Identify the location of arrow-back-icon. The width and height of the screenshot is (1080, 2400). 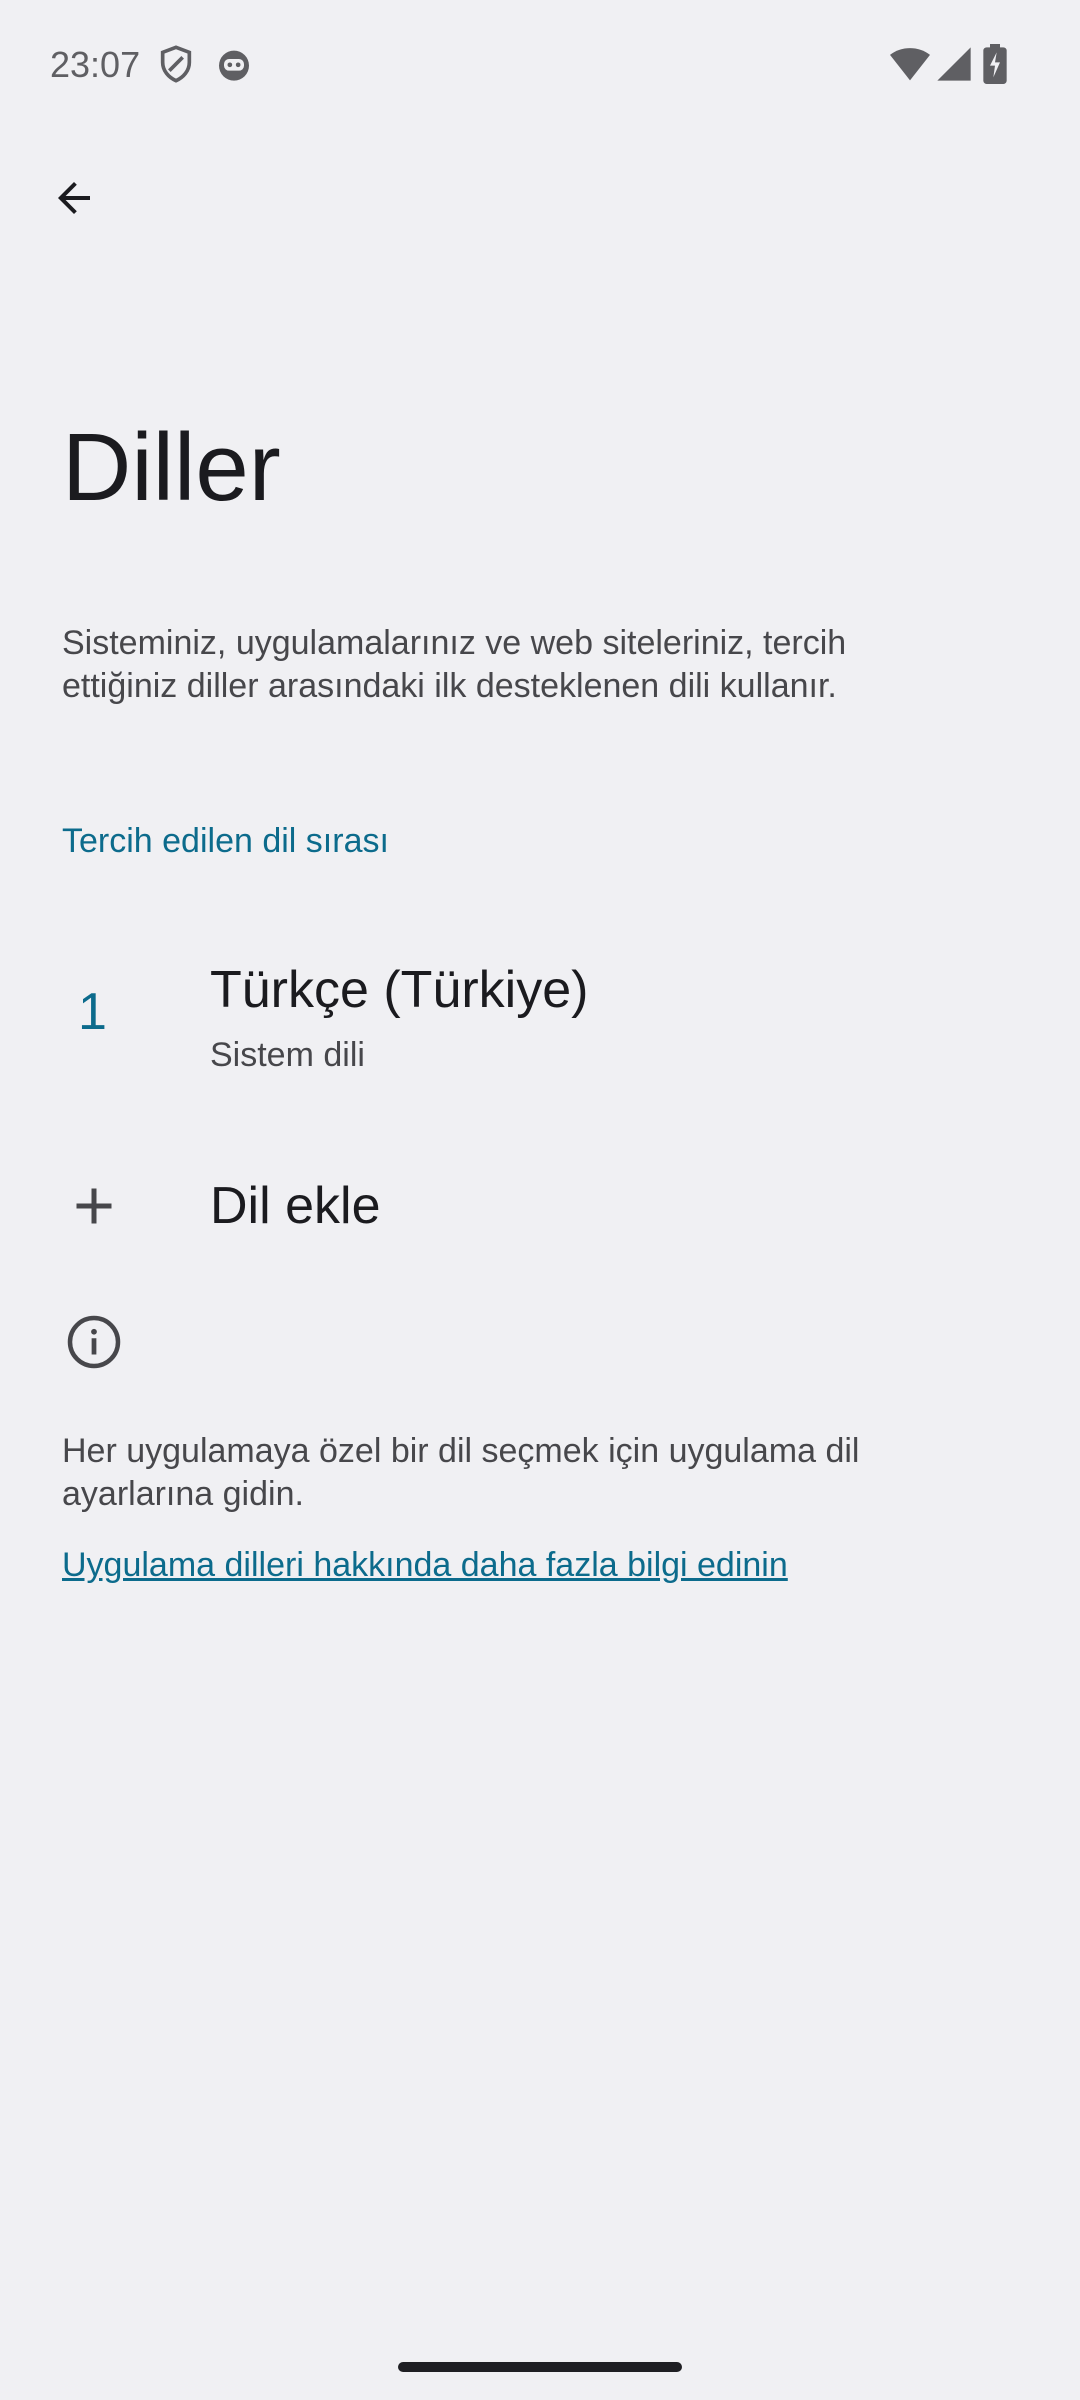
(74, 200).